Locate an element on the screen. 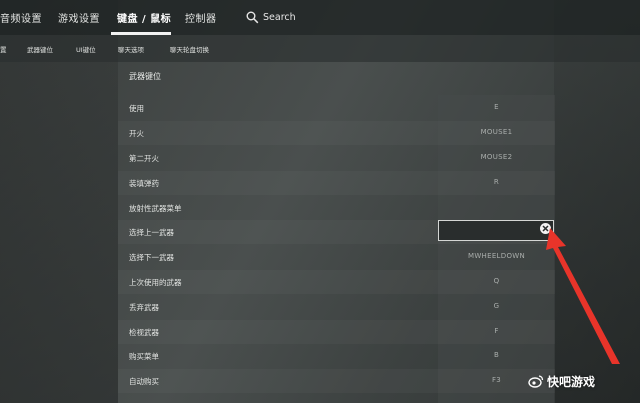 The height and width of the screenshot is (403, 640). keybind-label: 上次使用的武器 is located at coordinates (155, 282).